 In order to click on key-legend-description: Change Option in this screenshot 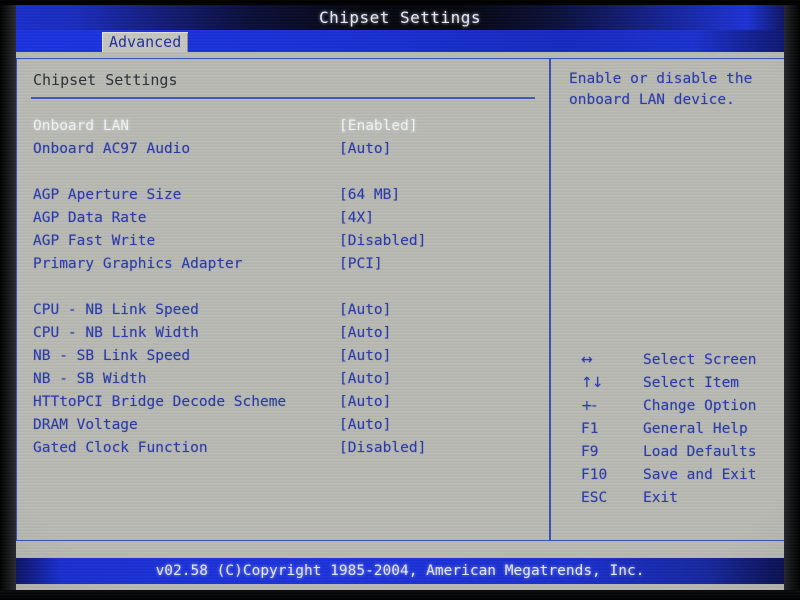, I will do `click(700, 406)`.